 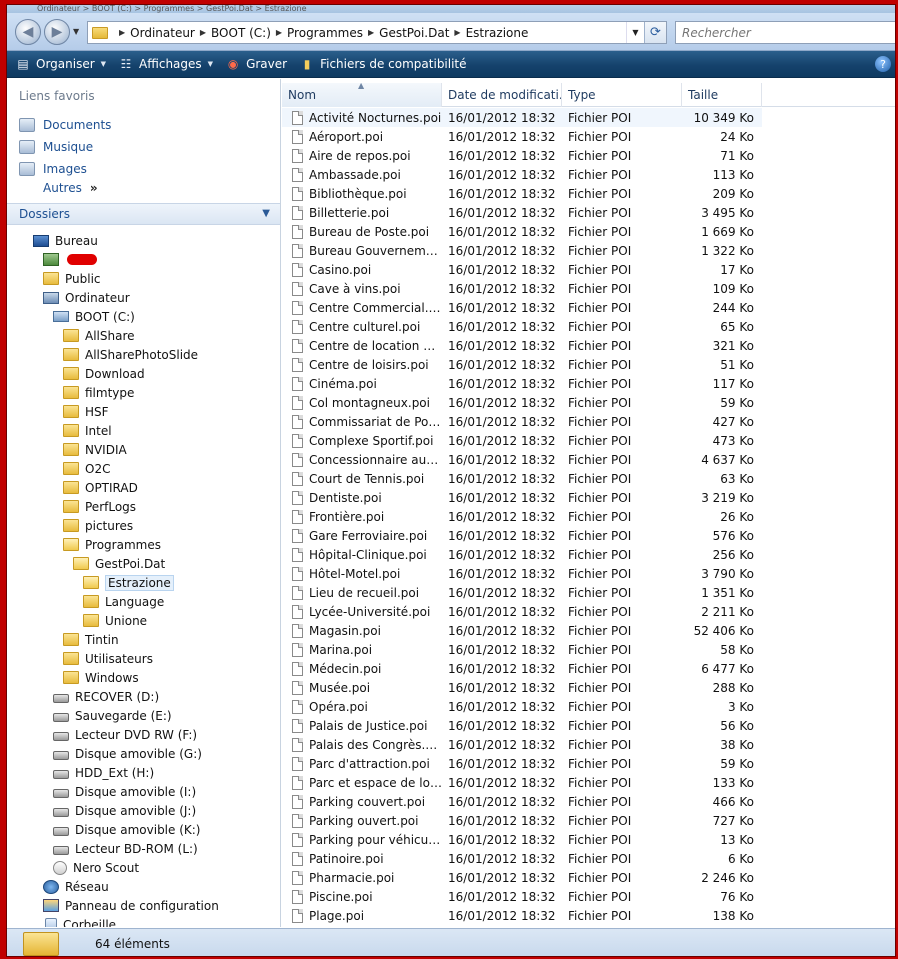 What do you see at coordinates (112, 715) in the screenshot?
I see `tree-item: Sauvegarde (E:)` at bounding box center [112, 715].